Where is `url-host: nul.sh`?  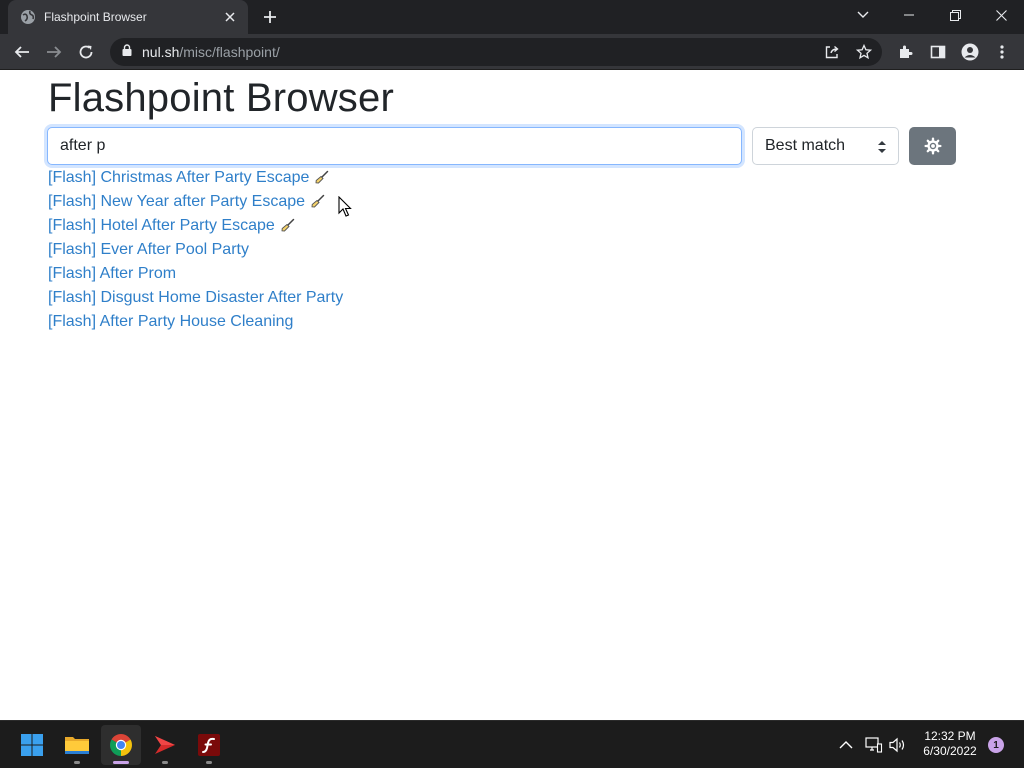 url-host: nul.sh is located at coordinates (161, 52).